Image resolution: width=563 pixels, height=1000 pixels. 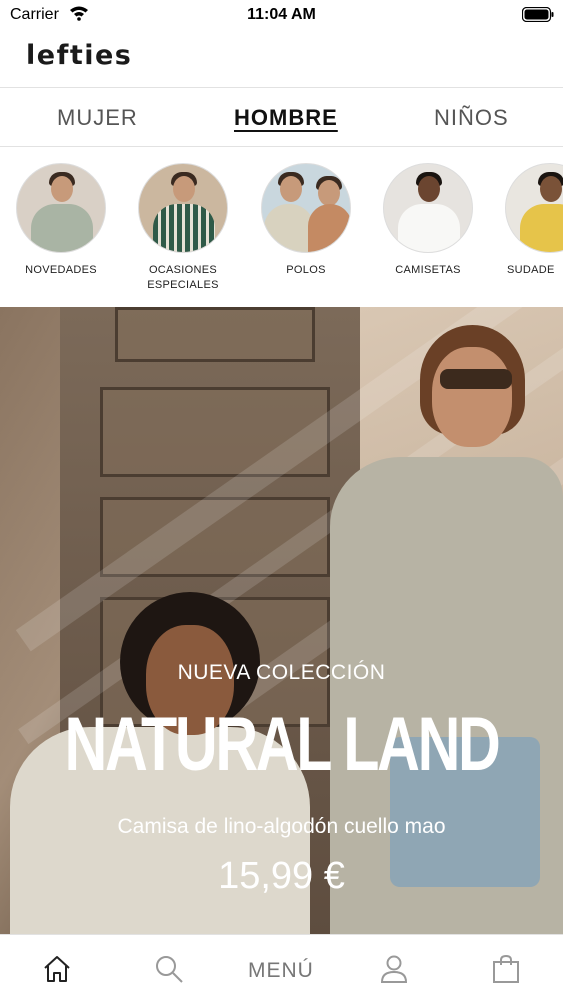 I want to click on bottom-nav: MENÚ, so click(x=281, y=967).